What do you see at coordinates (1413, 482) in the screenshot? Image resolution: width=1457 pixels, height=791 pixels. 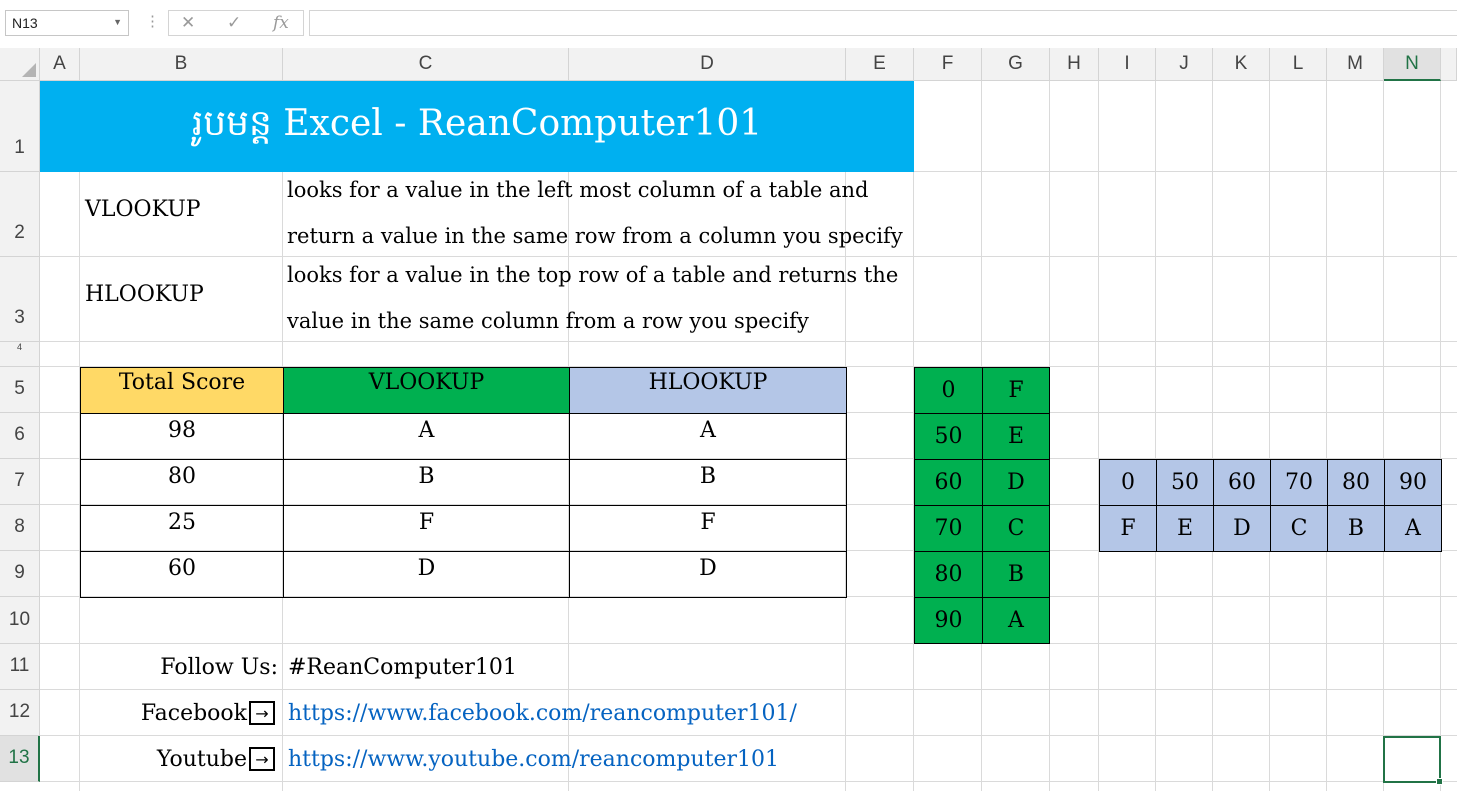 I see `hlookup-score-cell: 90` at bounding box center [1413, 482].